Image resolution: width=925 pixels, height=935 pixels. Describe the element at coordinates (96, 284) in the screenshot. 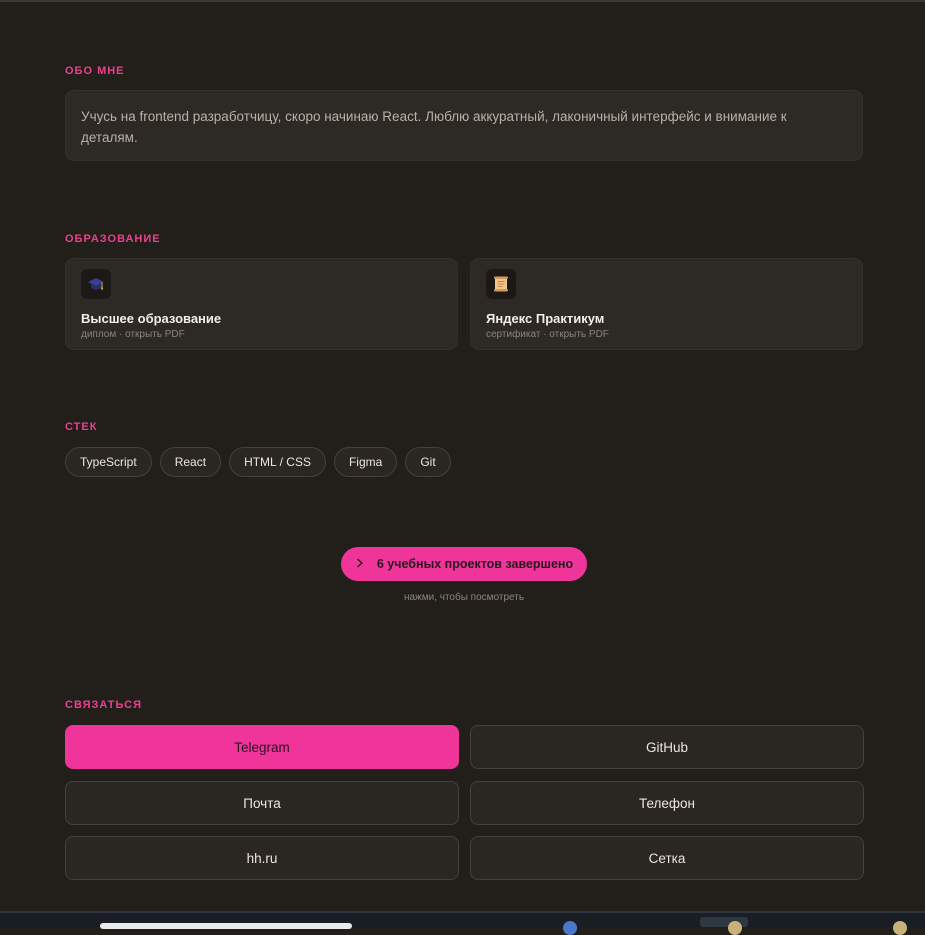

I see `graduation-cap-icon` at that location.